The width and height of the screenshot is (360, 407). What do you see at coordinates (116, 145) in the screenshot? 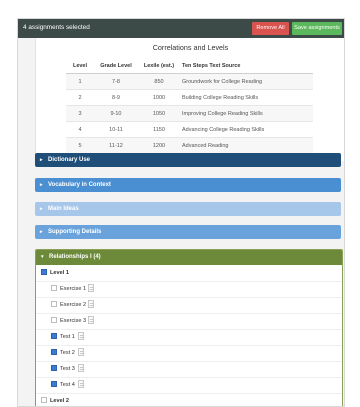
I see `table-cell: 11-12` at bounding box center [116, 145].